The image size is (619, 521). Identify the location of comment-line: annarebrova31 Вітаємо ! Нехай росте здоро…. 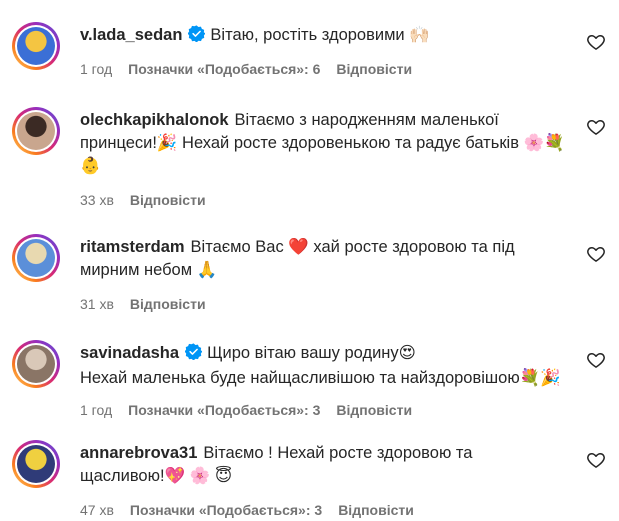
(327, 453).